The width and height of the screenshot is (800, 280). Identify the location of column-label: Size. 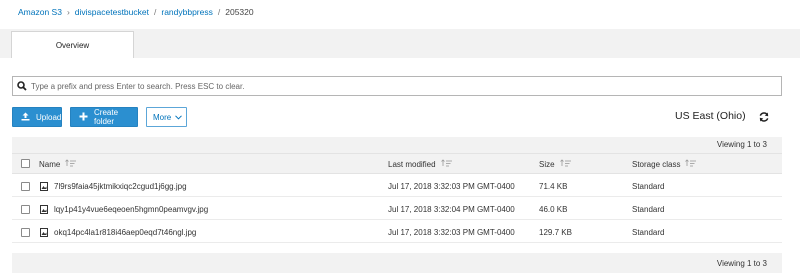
(547, 164).